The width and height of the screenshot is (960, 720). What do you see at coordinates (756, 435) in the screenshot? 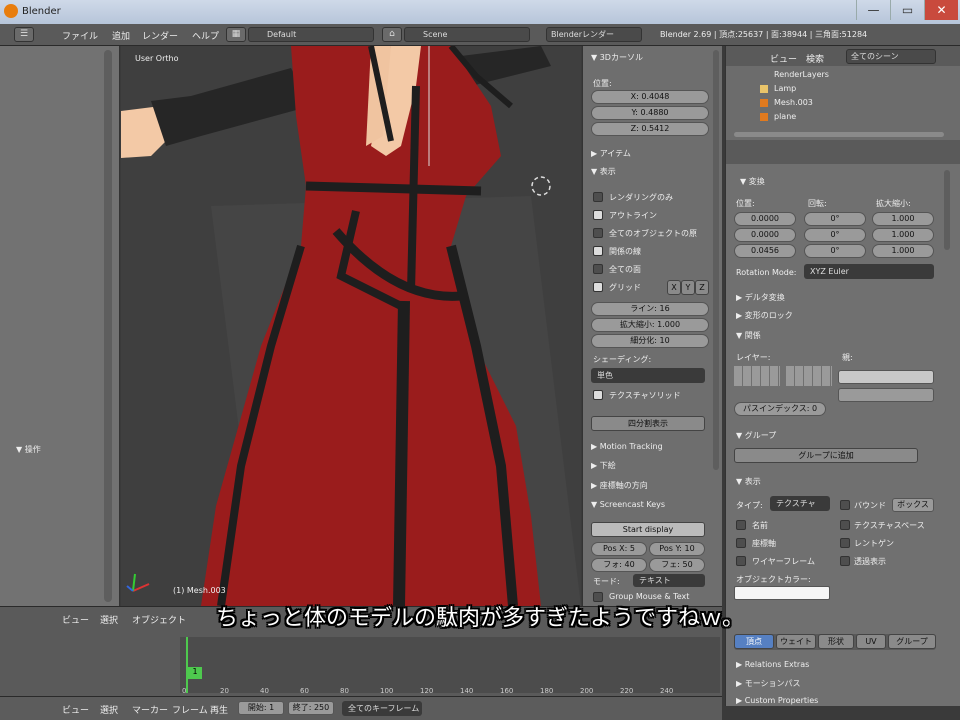
I see `groups-panel-header: ▼ グループ` at bounding box center [756, 435].